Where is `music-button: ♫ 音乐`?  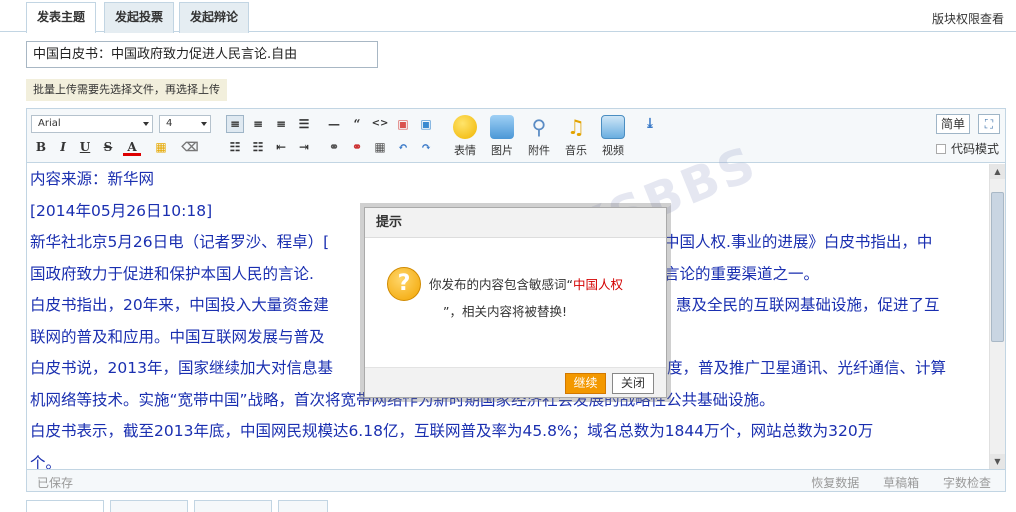
music-button: ♫ 音乐 is located at coordinates (576, 137).